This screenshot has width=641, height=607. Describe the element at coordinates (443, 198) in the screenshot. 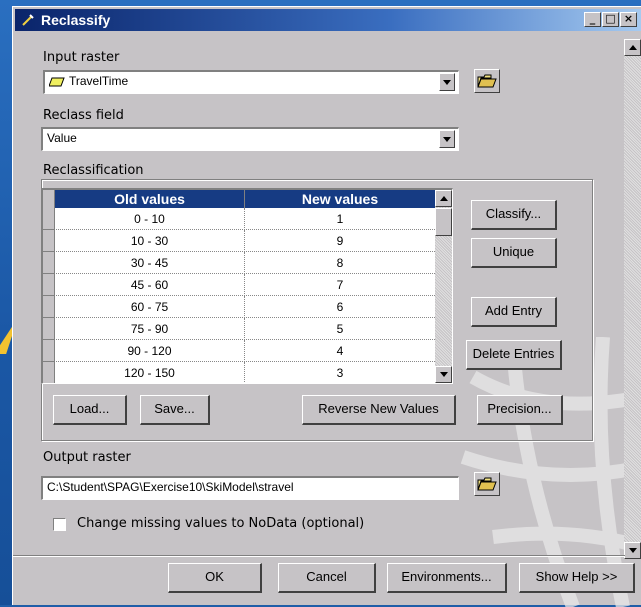

I see `scroll-up-icon` at that location.